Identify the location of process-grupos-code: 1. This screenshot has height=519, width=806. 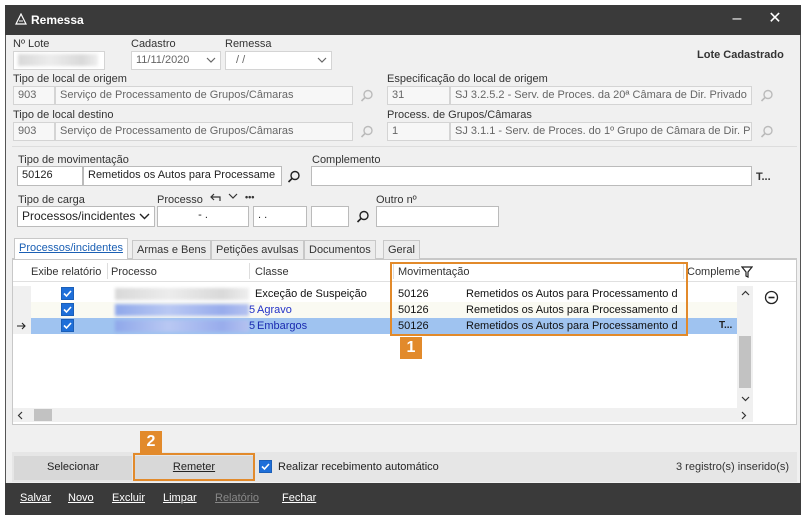
(418, 131).